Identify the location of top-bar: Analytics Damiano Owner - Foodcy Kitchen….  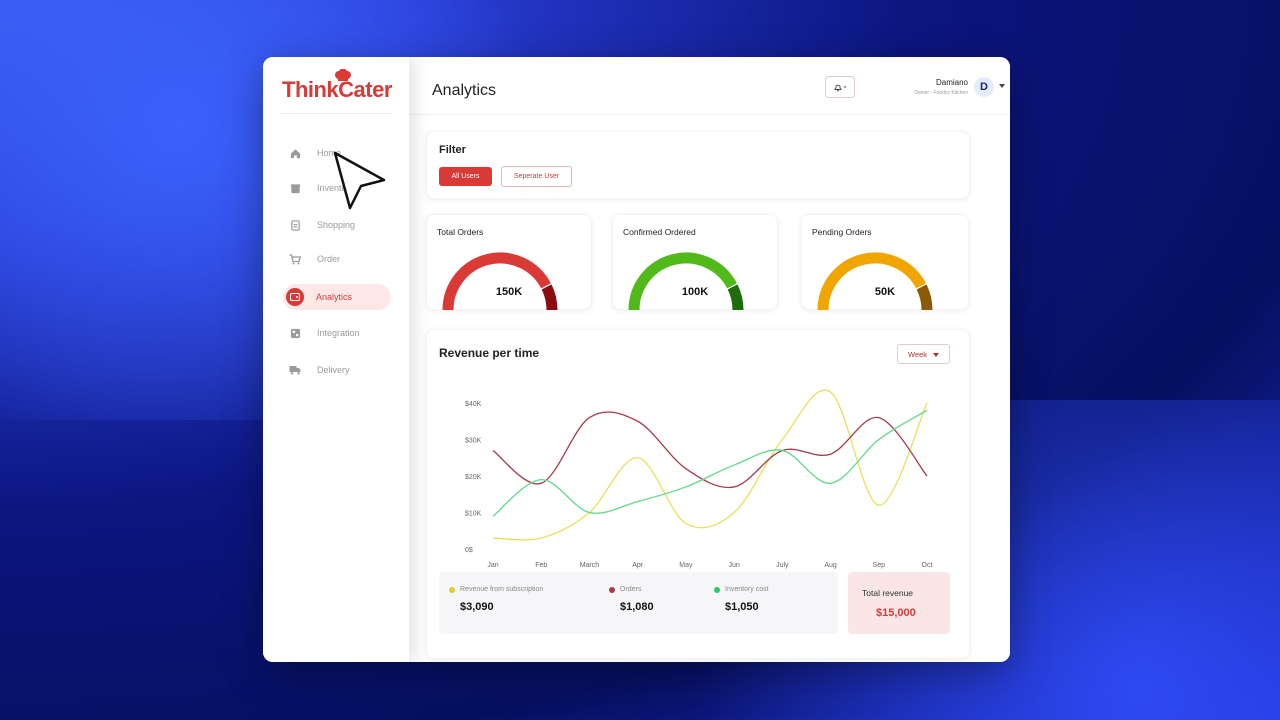
(710, 86).